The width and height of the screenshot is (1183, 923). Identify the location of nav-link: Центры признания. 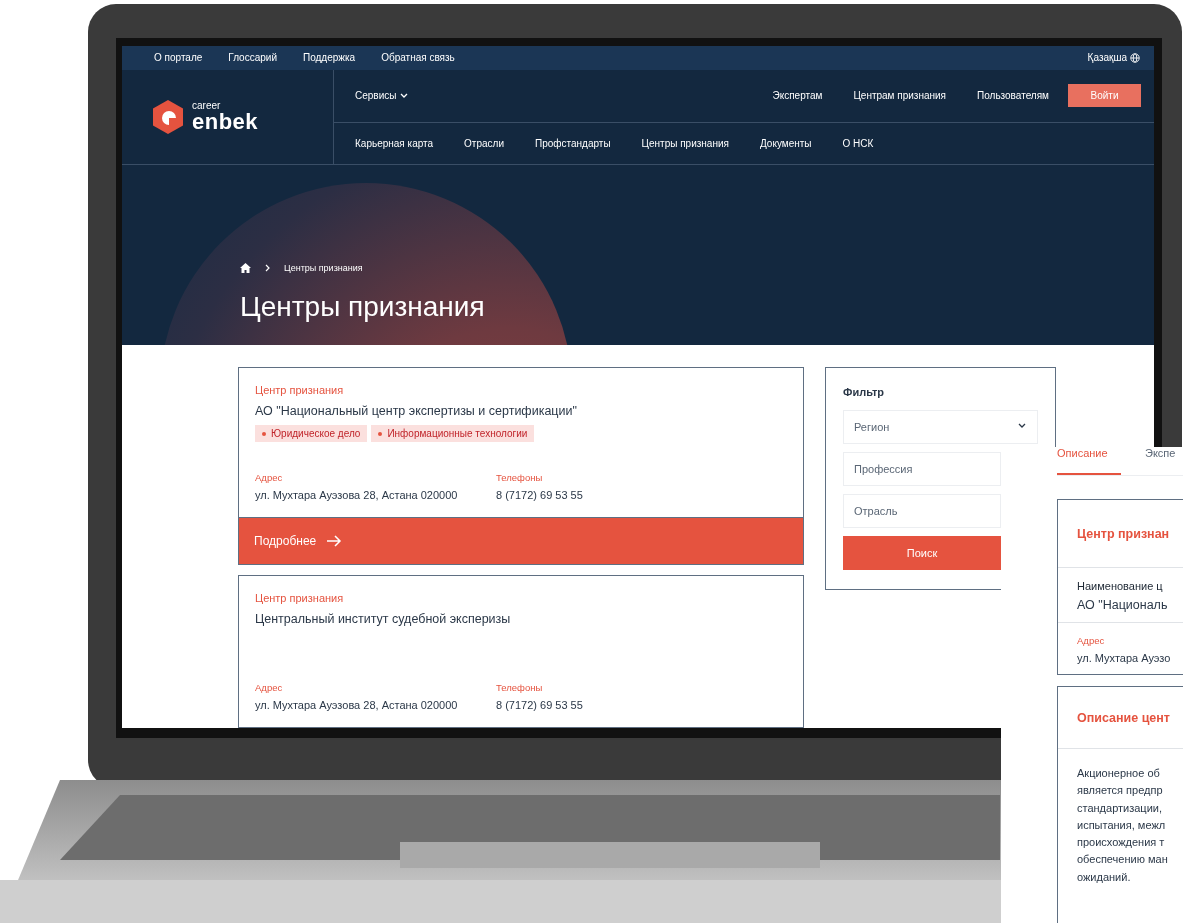
(685, 143).